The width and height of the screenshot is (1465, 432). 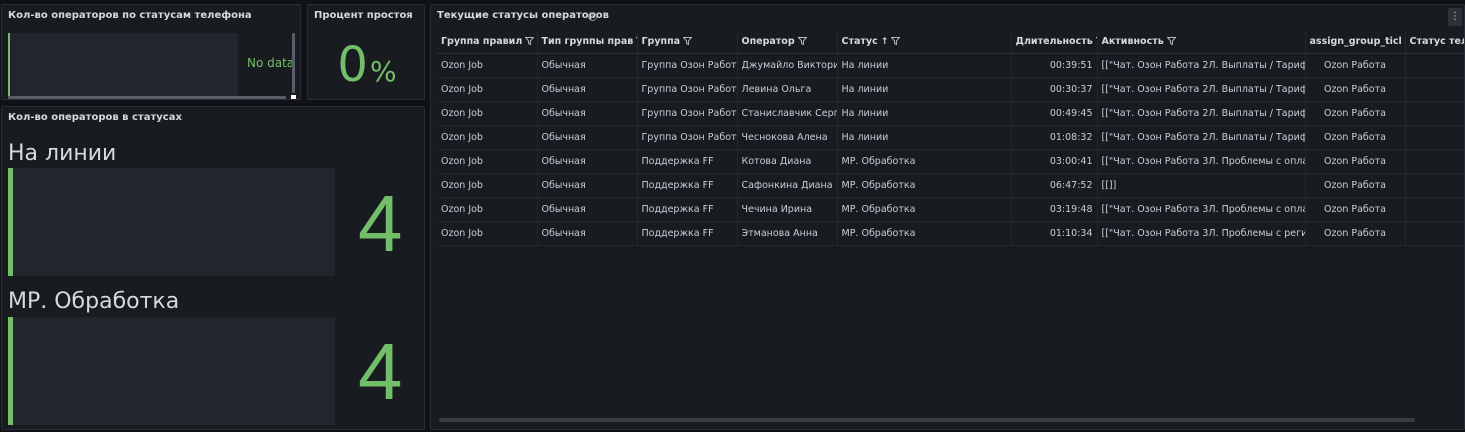 I want to click on table-cell: 03:19:48, so click(x=1054, y=209).